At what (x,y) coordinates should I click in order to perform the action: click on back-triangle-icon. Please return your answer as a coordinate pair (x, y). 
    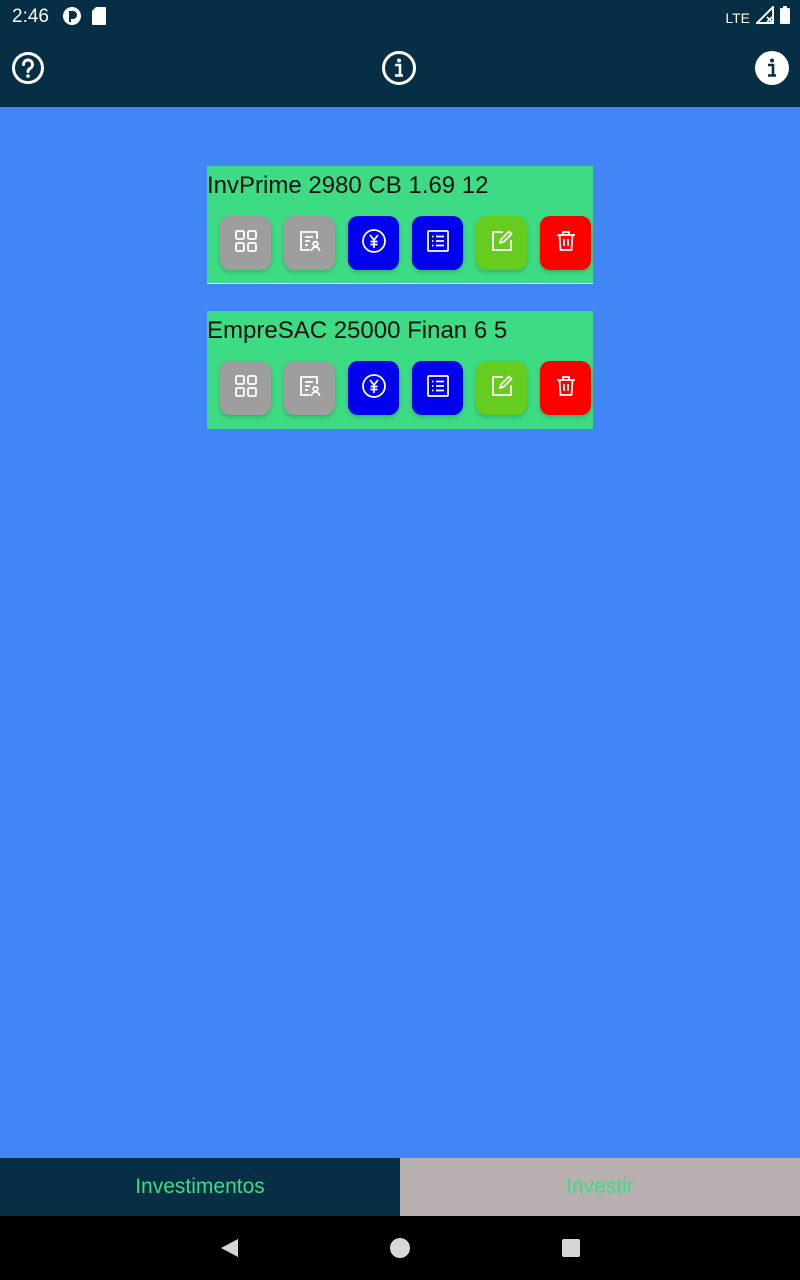
    Looking at the image, I should click on (230, 1251).